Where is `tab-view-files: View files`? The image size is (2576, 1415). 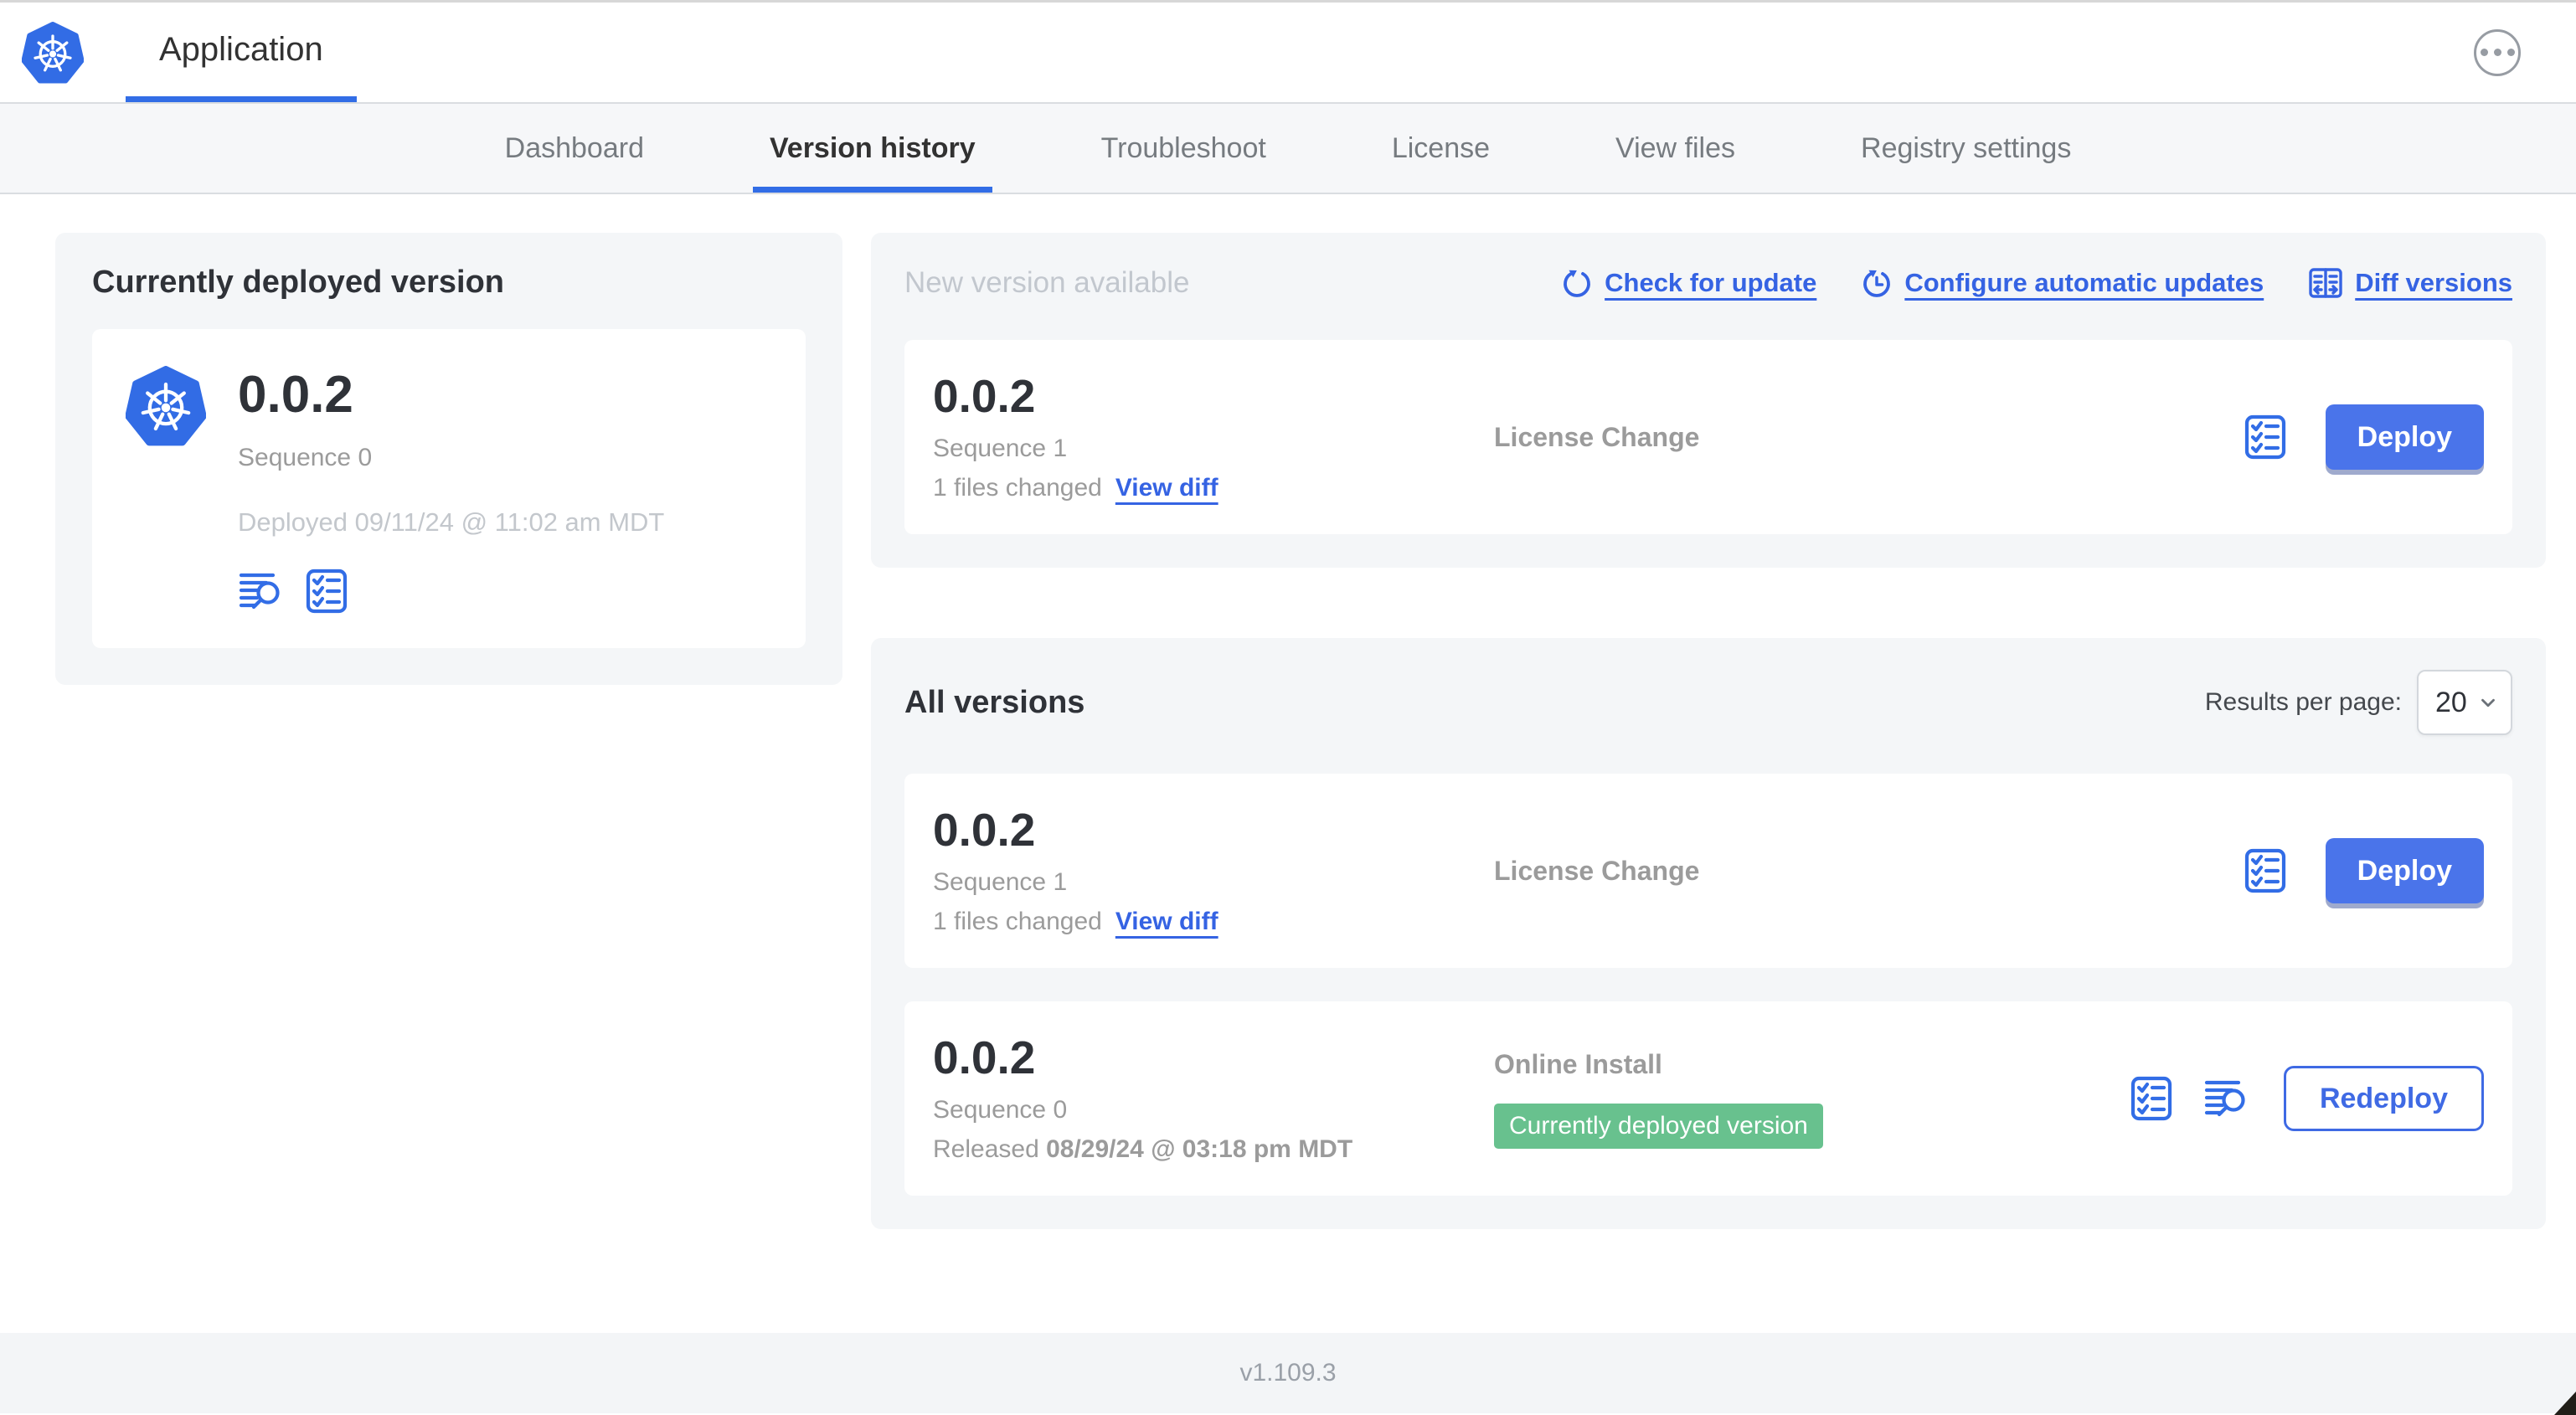
tab-view-files: View files is located at coordinates (1675, 148).